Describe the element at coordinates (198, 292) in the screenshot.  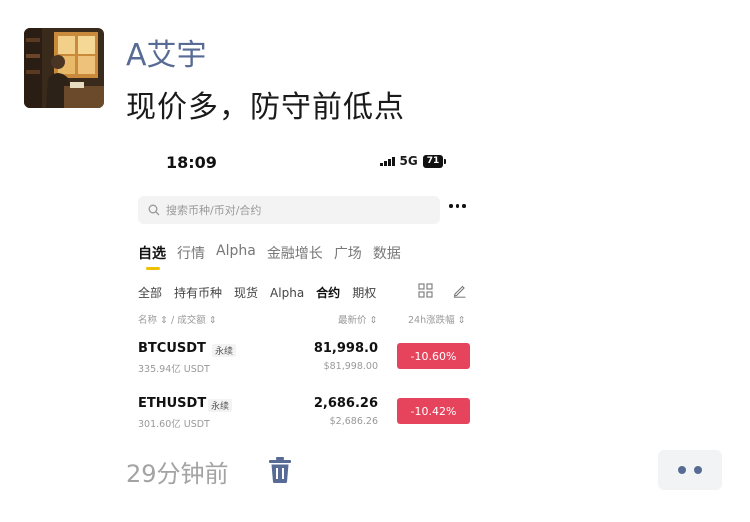
I see `subtab-holdings: 持有币种` at that location.